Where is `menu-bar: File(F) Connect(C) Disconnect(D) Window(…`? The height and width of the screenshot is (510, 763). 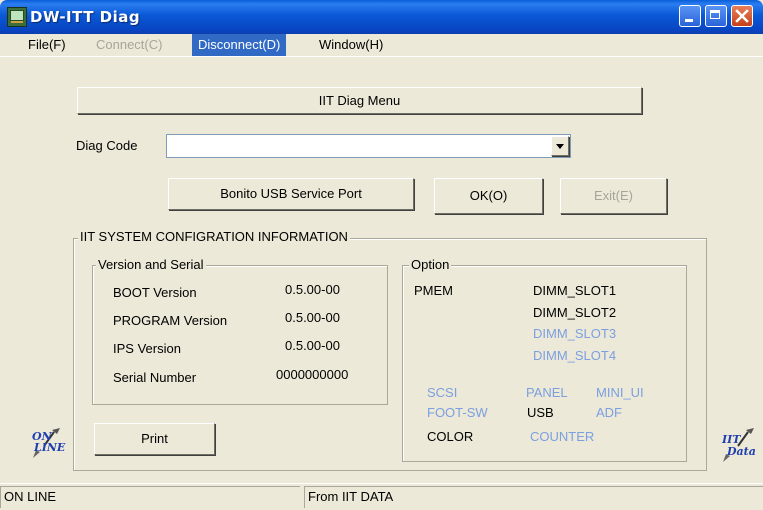 menu-bar: File(F) Connect(C) Disconnect(D) Window(… is located at coordinates (381, 45).